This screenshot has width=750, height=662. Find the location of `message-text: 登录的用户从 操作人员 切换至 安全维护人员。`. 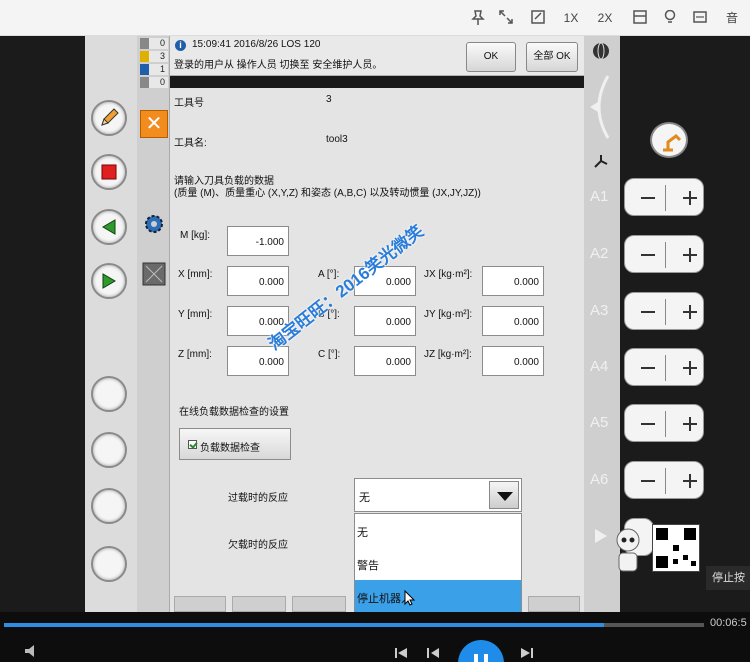

message-text: 登录的用户从 操作人员 切换至 安全维护人员。 is located at coordinates (278, 65).